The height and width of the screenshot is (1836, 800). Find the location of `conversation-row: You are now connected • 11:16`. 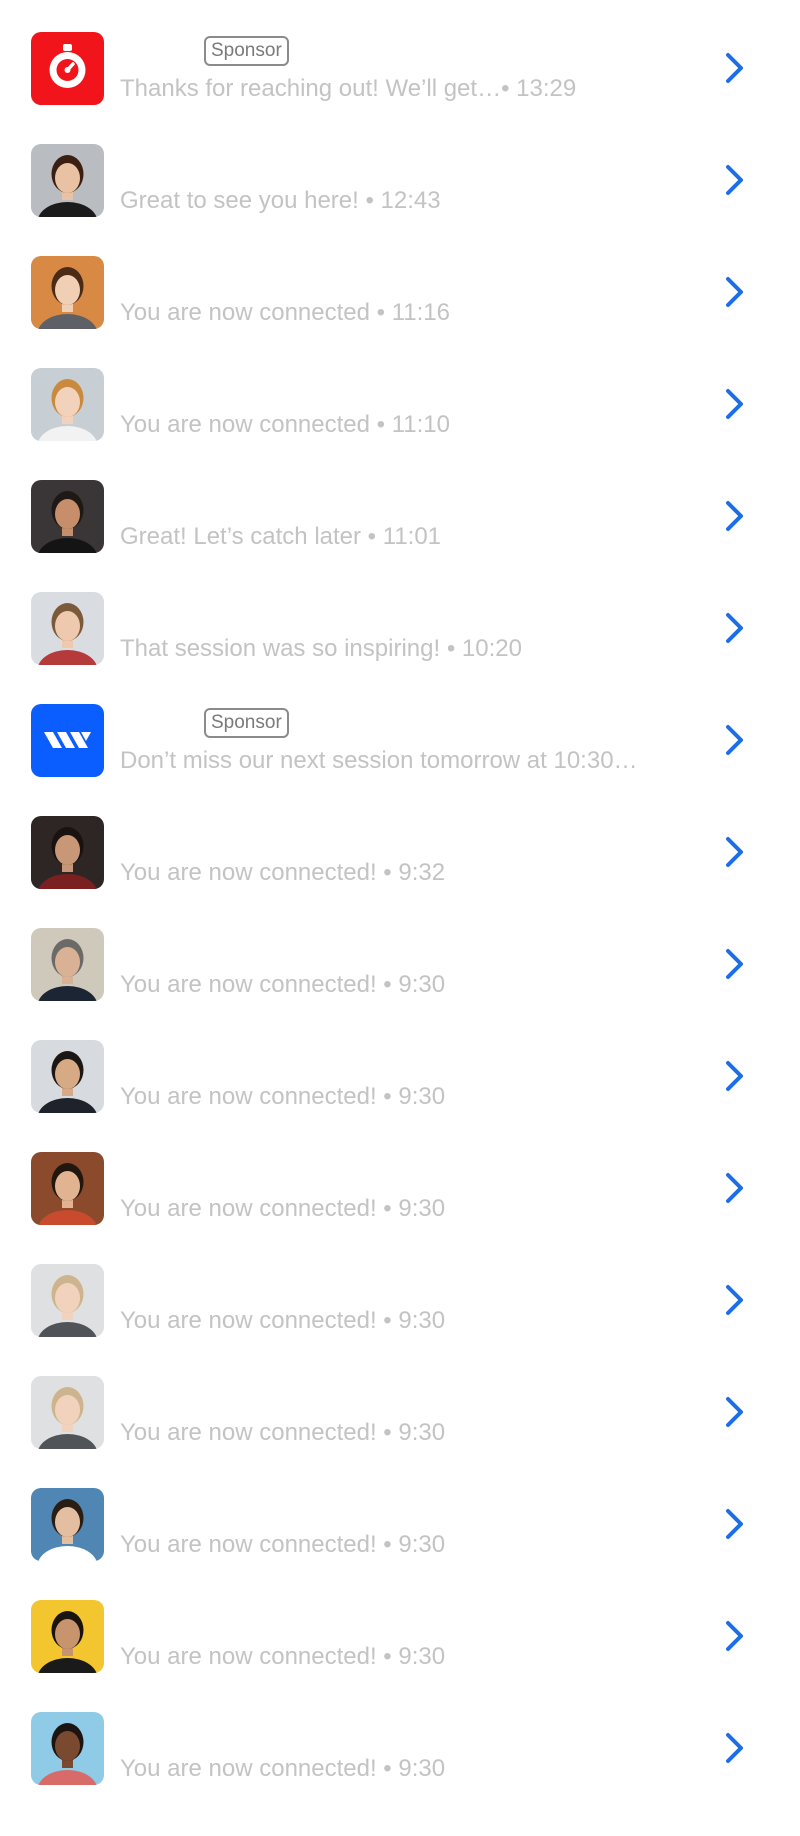

conversation-row: You are now connected • 11:16 is located at coordinates (400, 304).